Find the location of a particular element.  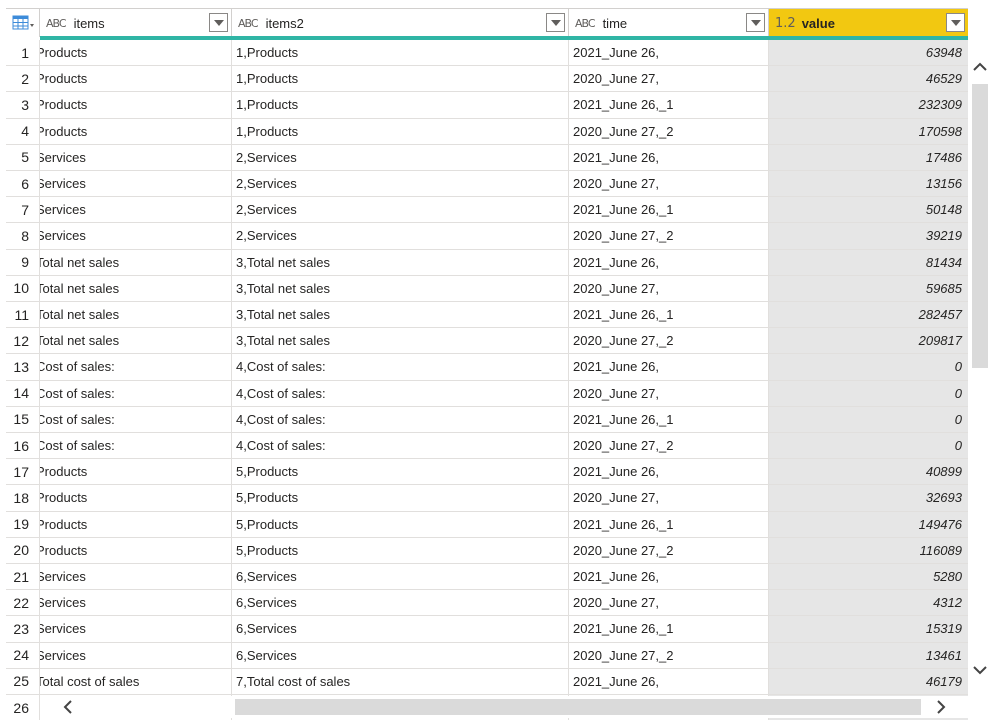

cell-value: 5280 is located at coordinates (868, 577).